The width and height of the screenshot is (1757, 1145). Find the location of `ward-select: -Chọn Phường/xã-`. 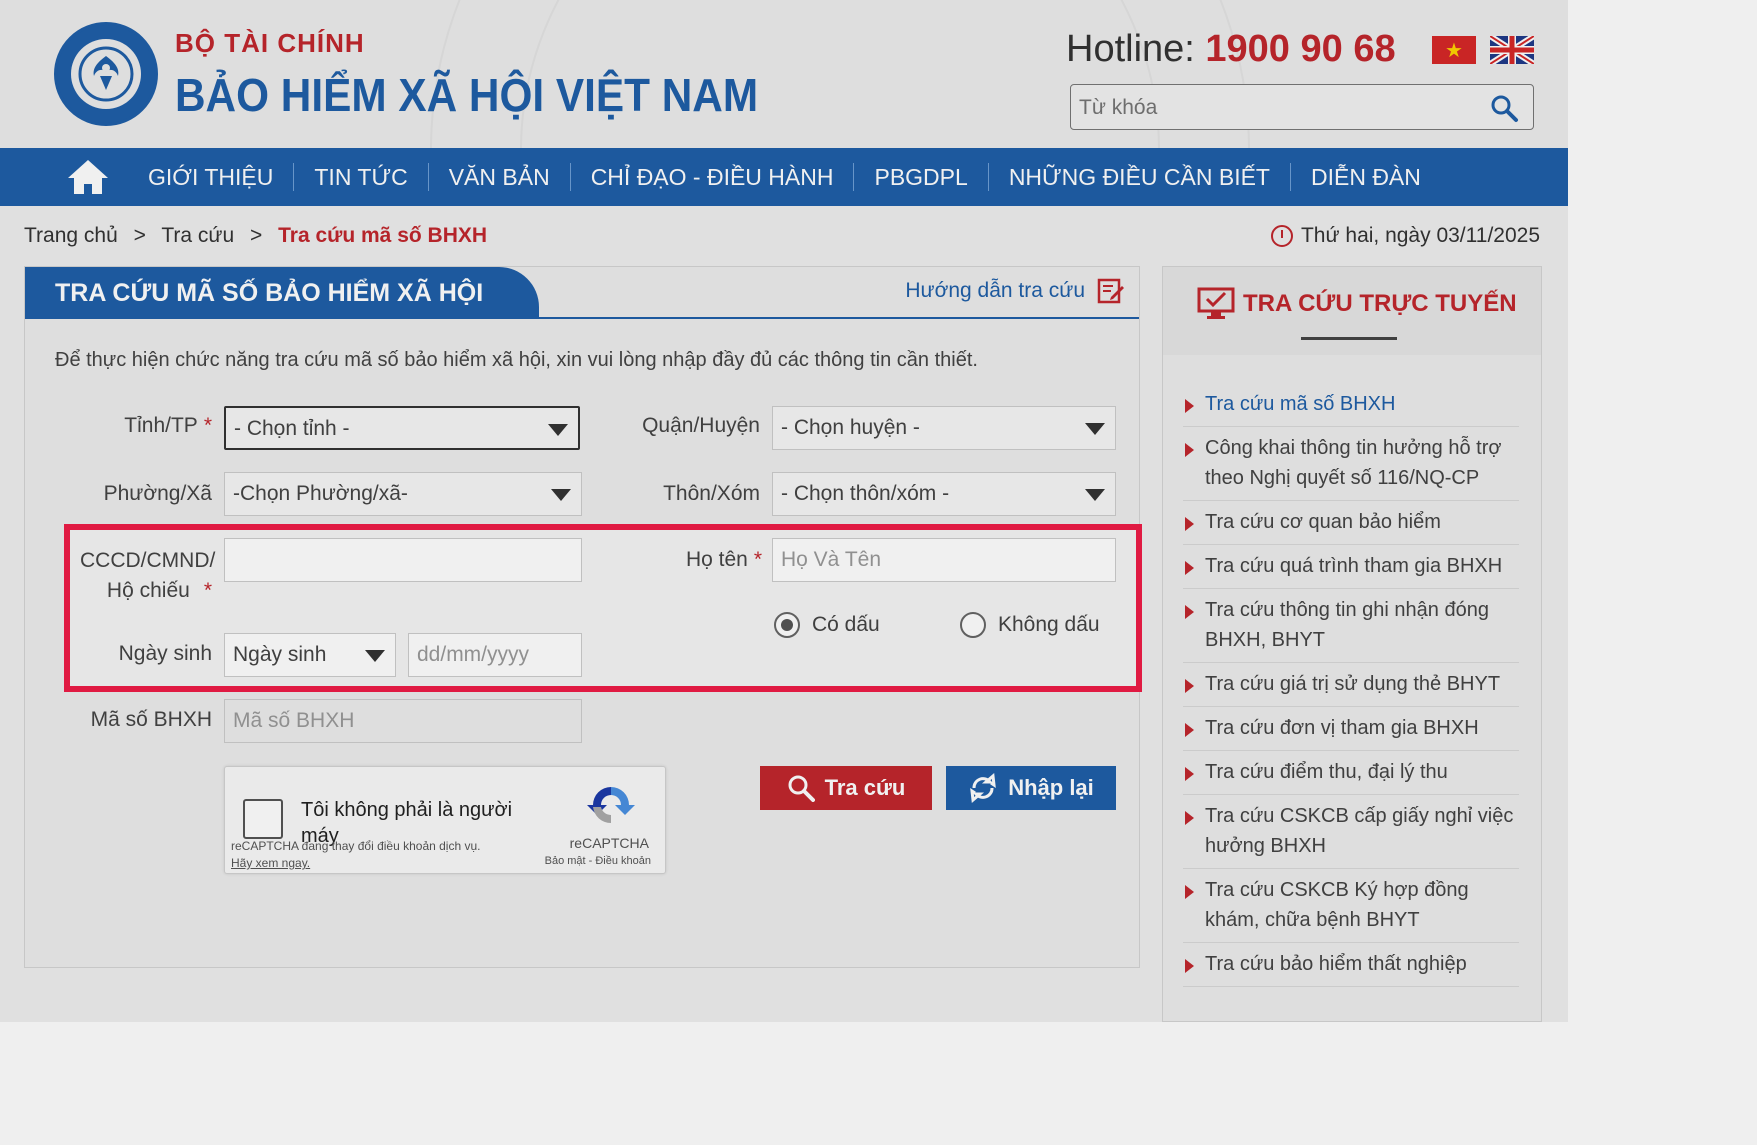

ward-select: -Chọn Phường/xã- is located at coordinates (403, 494).